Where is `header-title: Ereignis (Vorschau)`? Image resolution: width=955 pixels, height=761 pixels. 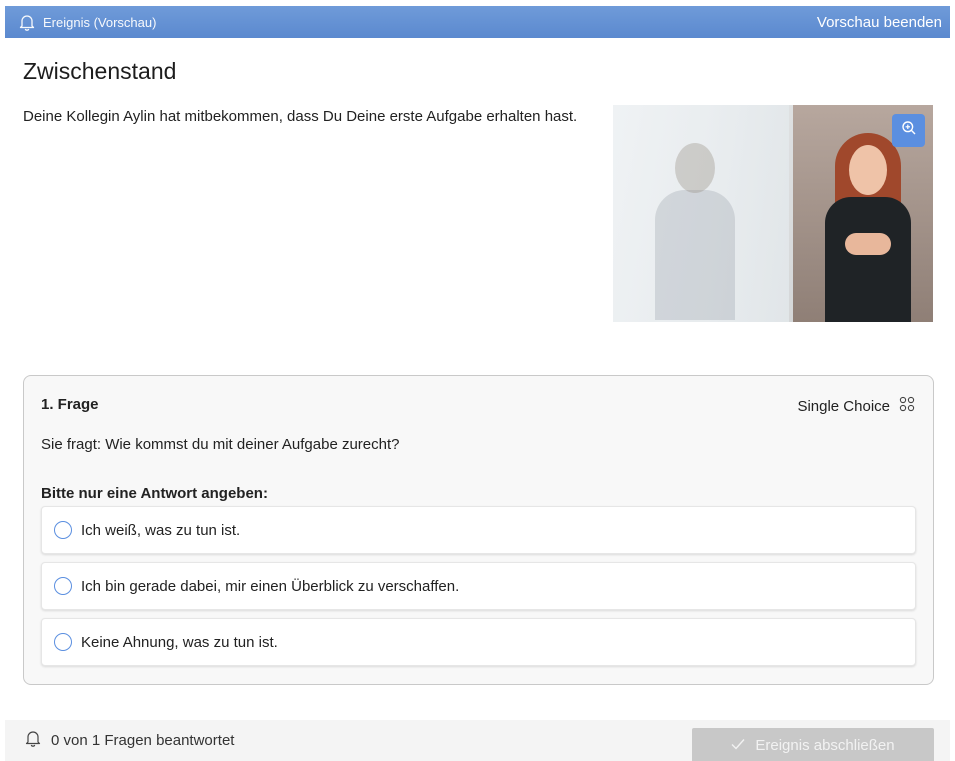
header-title: Ereignis (Vorschau) is located at coordinates (100, 22).